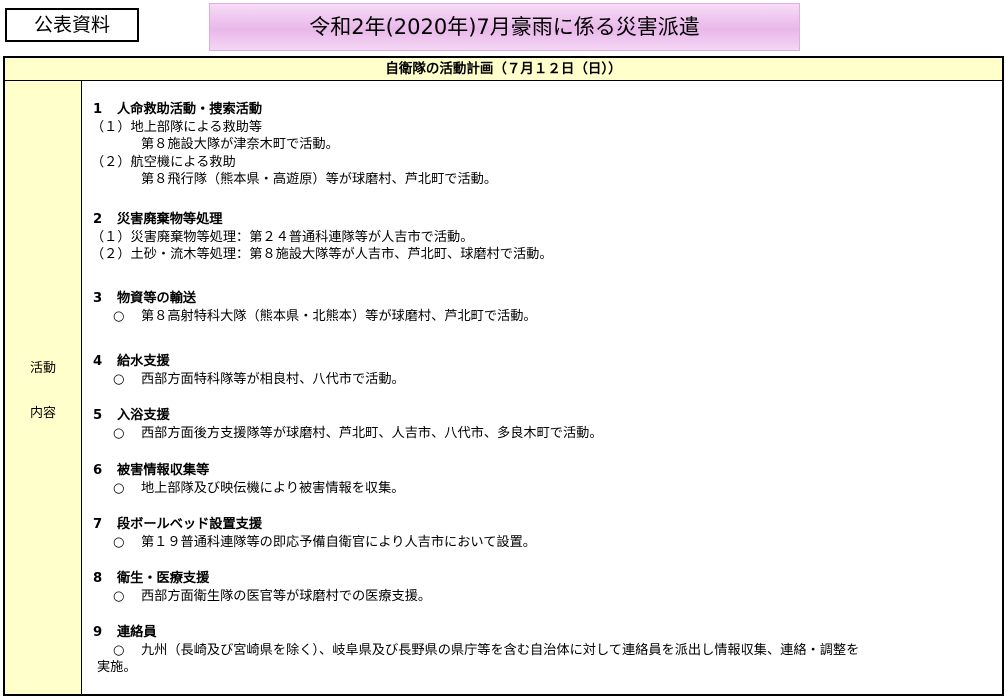  What do you see at coordinates (543, 416) in the screenshot?
I see `section-heading: 5 入浴支援` at bounding box center [543, 416].